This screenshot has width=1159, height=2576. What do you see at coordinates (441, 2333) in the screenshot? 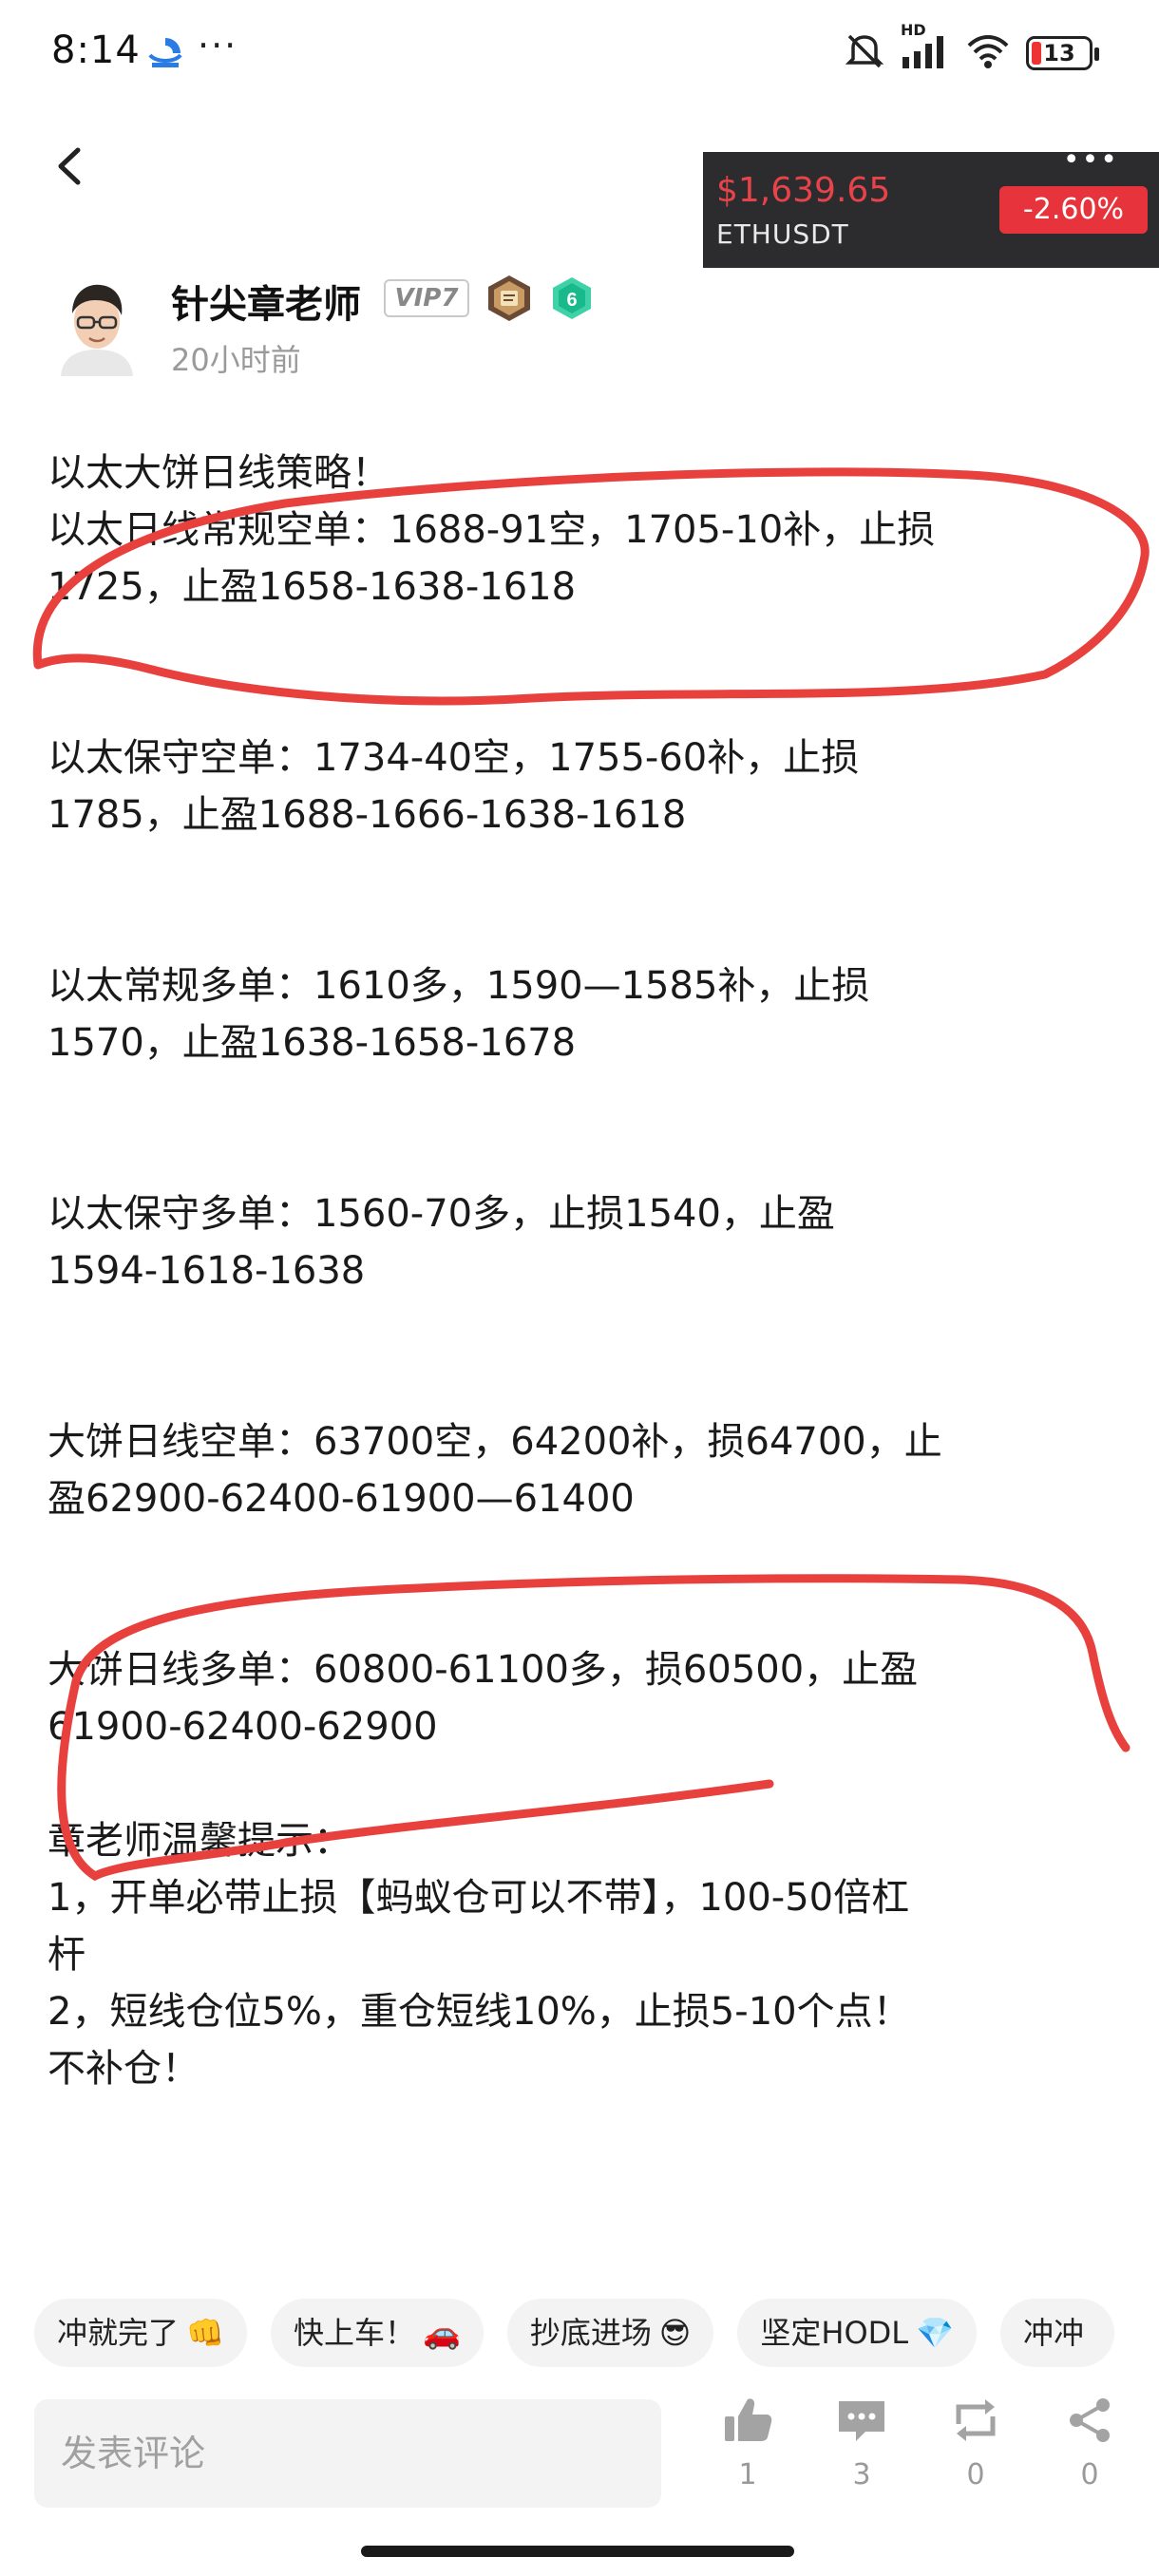
I see `car-emoji-icon: 🚗` at bounding box center [441, 2333].